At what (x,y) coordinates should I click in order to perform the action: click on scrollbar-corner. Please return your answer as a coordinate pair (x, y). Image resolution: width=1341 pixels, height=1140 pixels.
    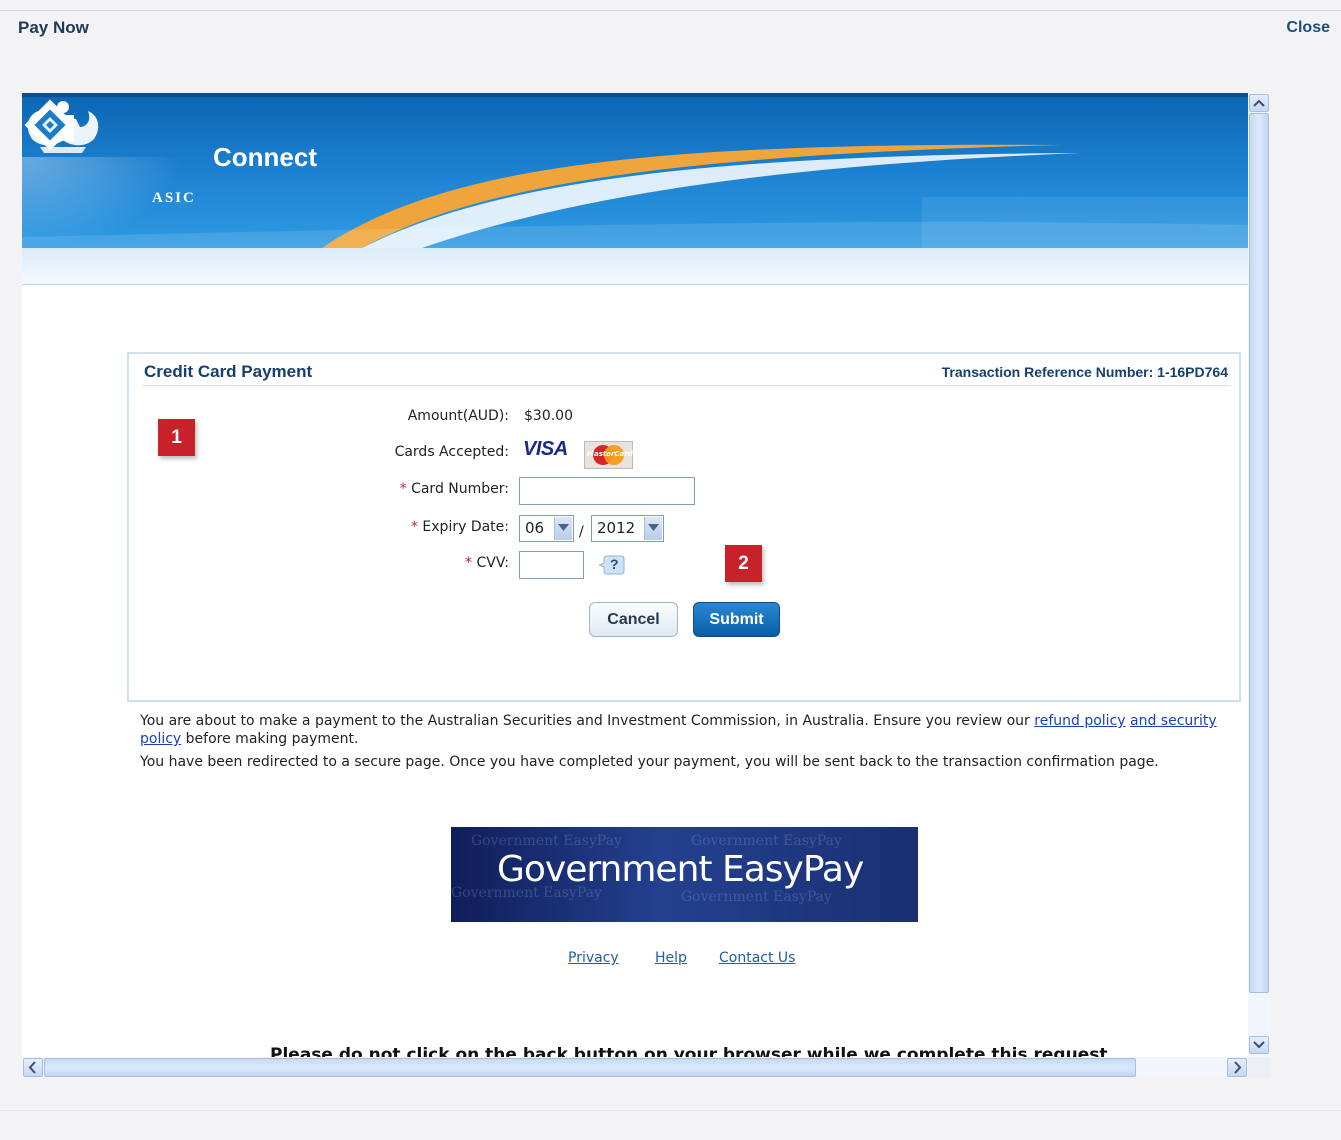
    Looking at the image, I should click on (1259, 1067).